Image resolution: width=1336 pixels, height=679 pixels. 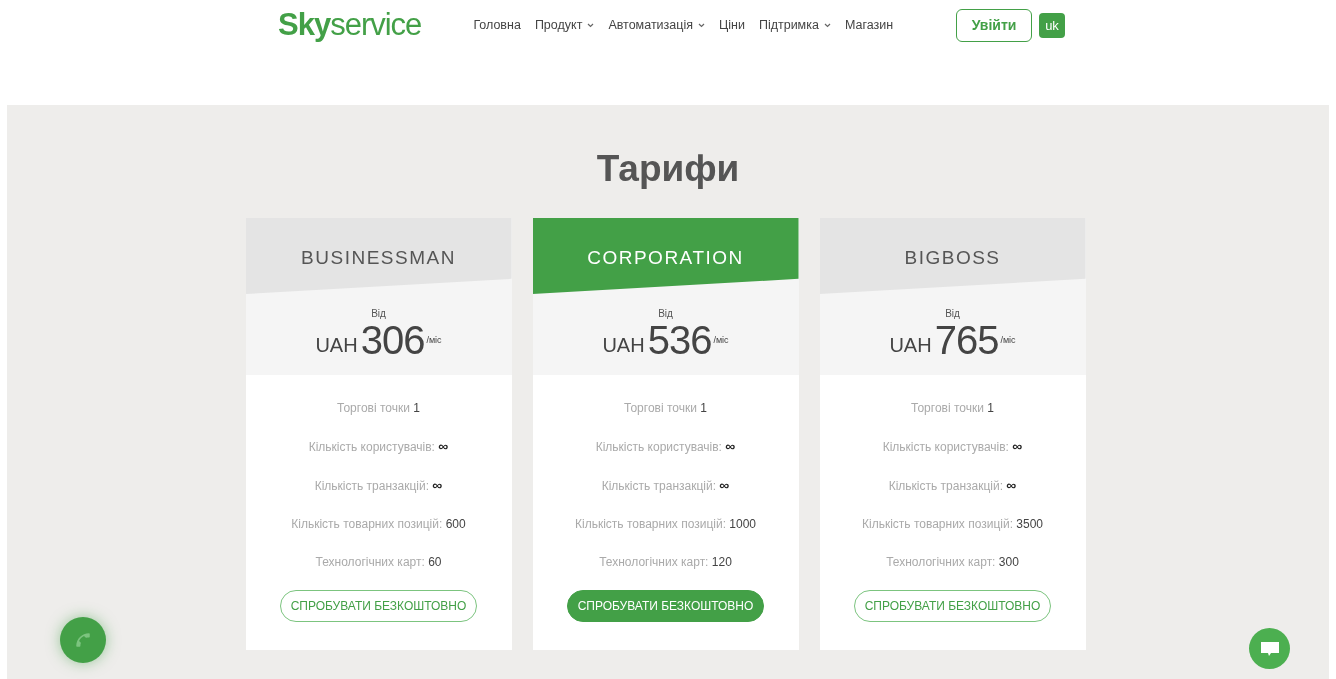 What do you see at coordinates (392, 340) in the screenshot?
I see `price-amount: 306` at bounding box center [392, 340].